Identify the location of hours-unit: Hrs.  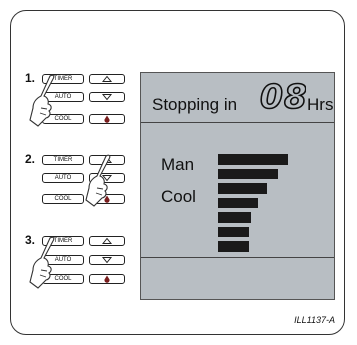
(320, 104).